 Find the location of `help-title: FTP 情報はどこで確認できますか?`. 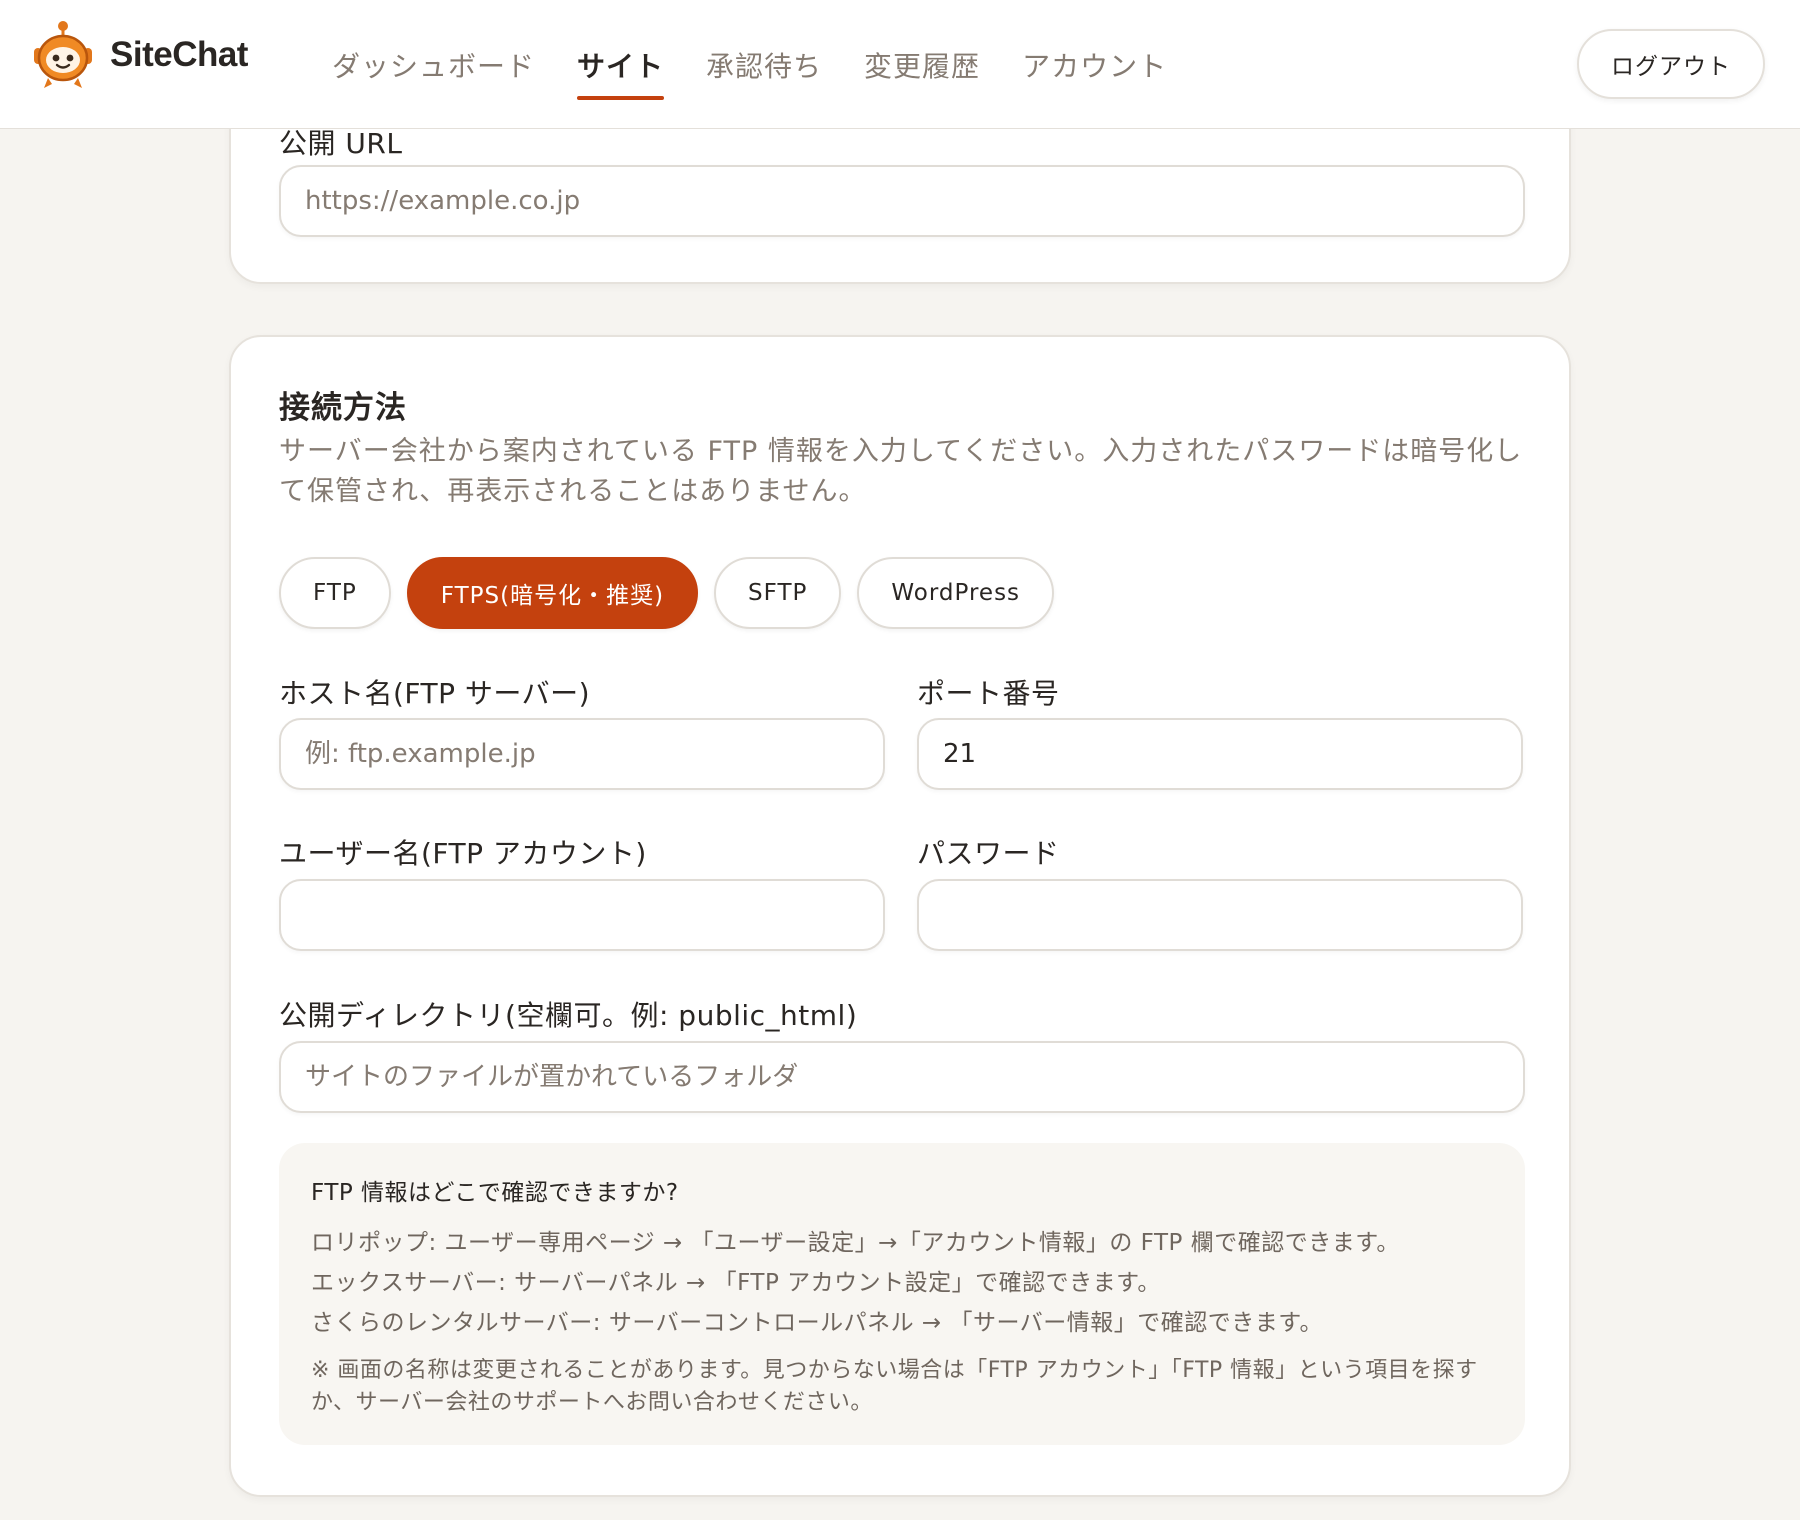

help-title: FTP 情報はどこで確認できますか? is located at coordinates (495, 1193).